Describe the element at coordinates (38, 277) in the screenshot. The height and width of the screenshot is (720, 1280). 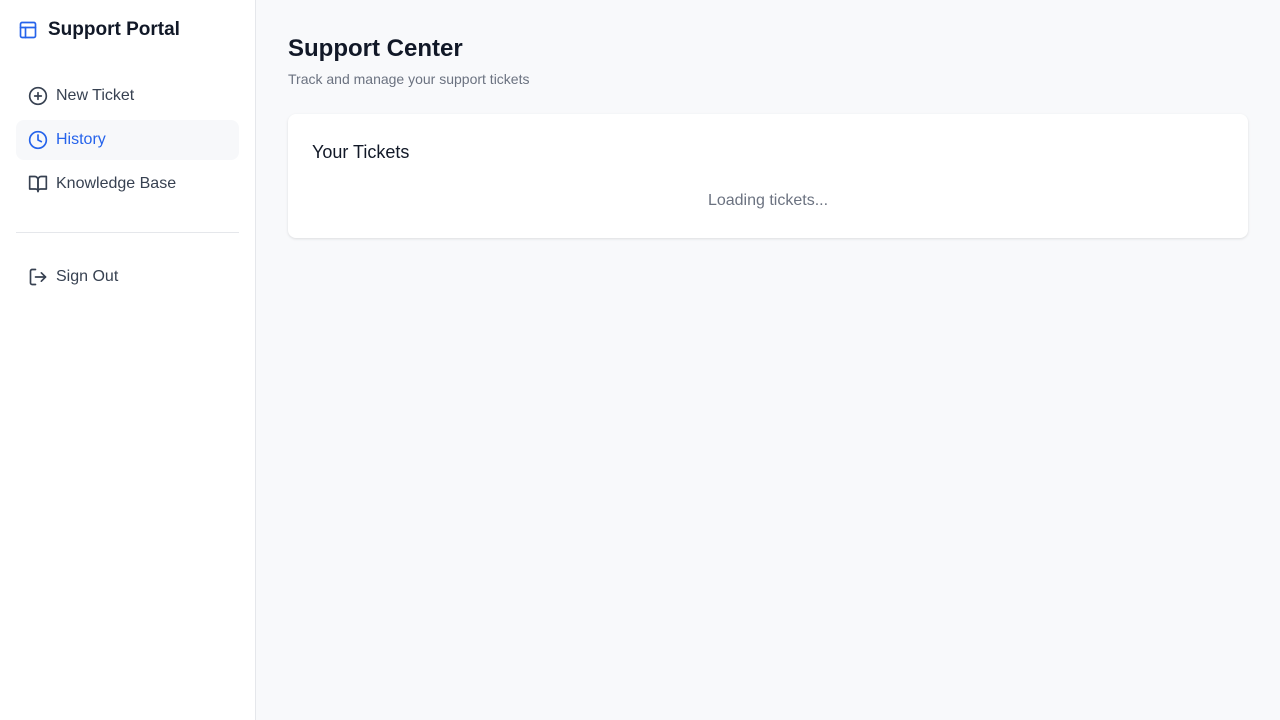
I see `log-out-icon` at that location.